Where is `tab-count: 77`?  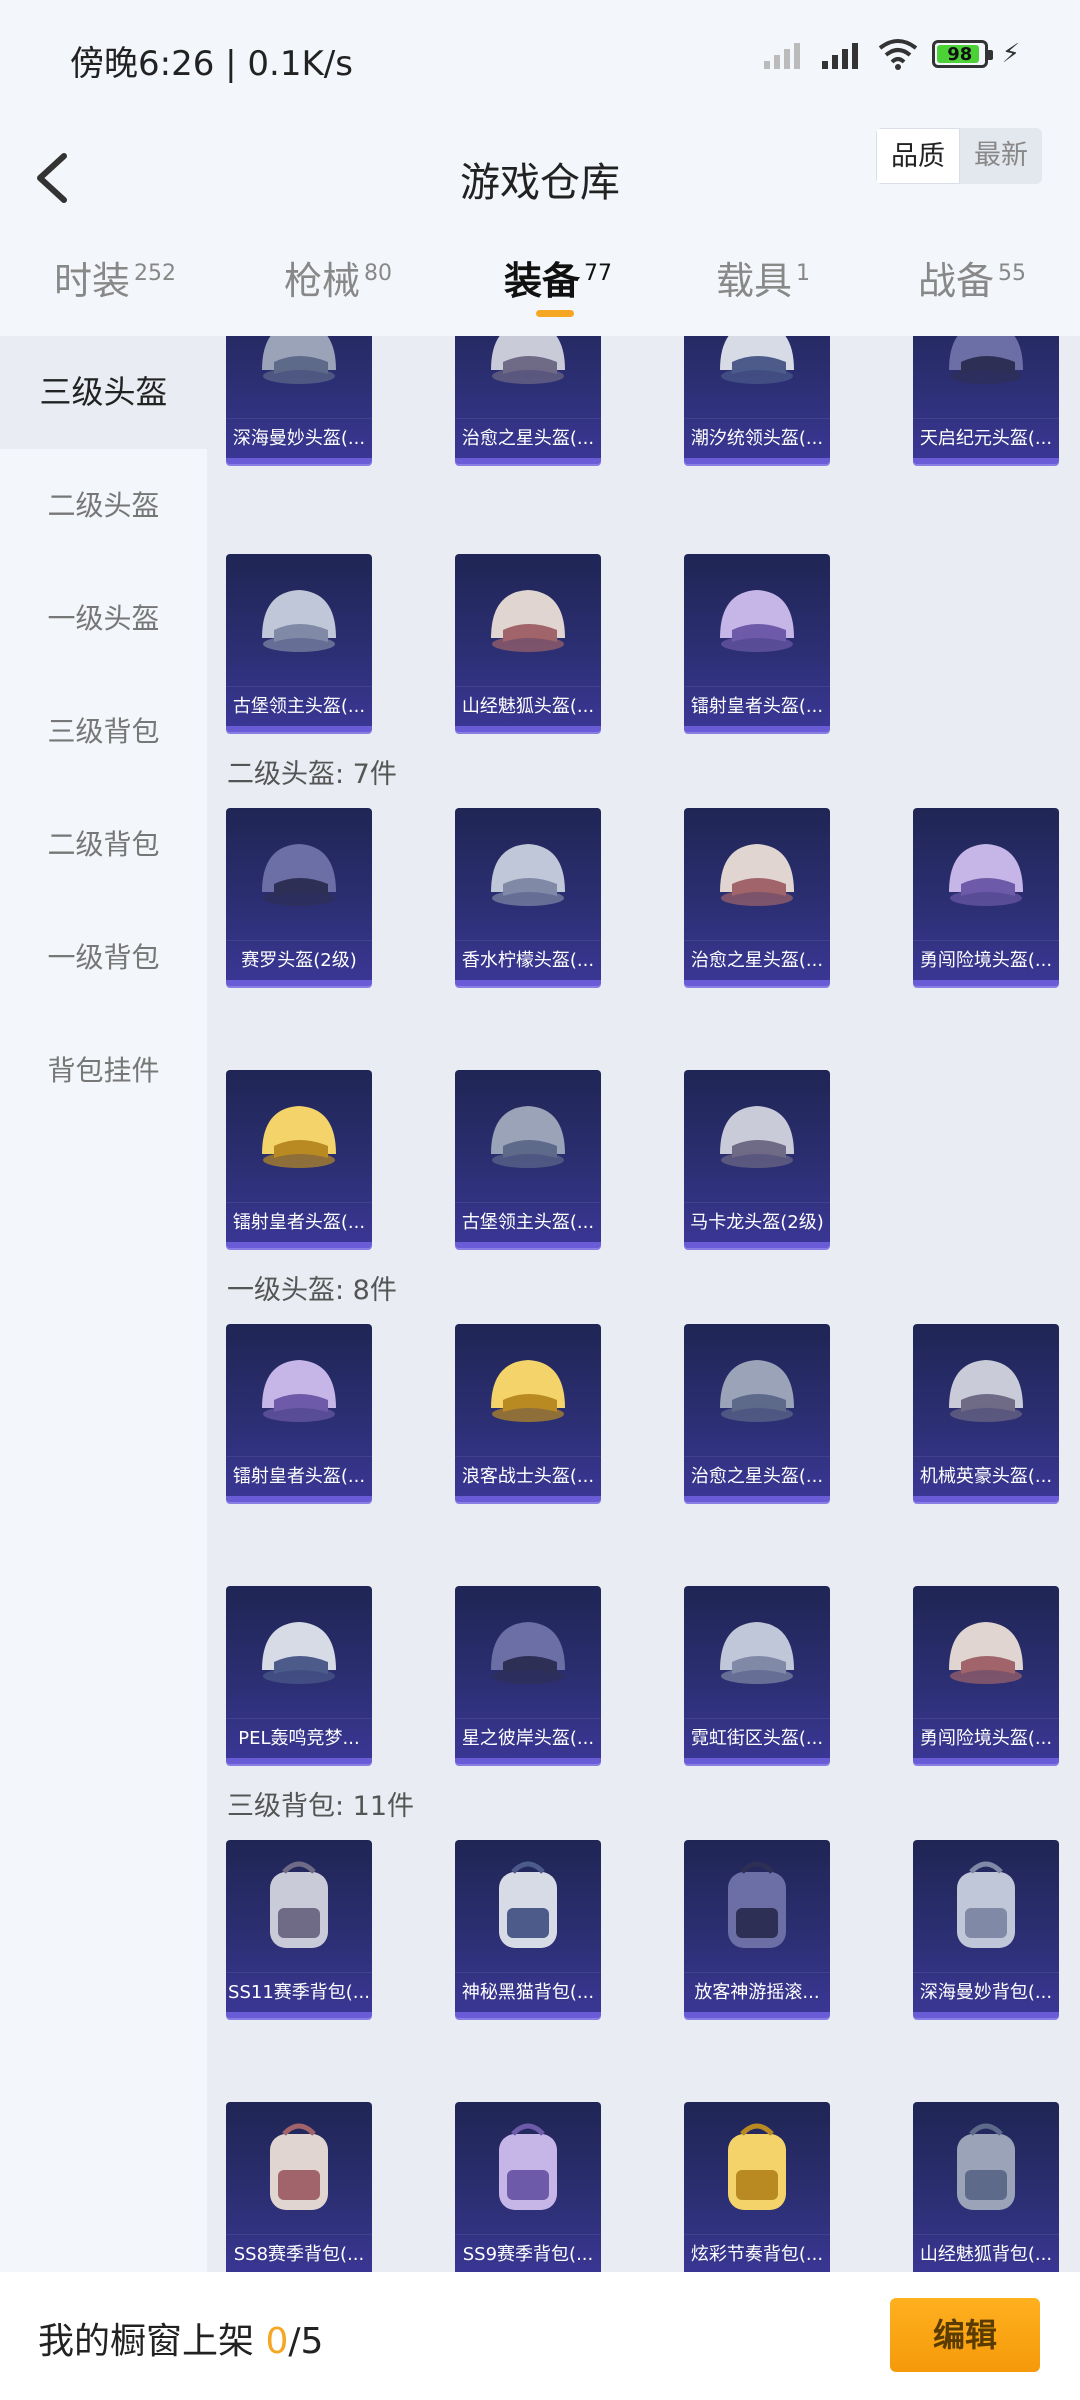 tab-count: 77 is located at coordinates (598, 274).